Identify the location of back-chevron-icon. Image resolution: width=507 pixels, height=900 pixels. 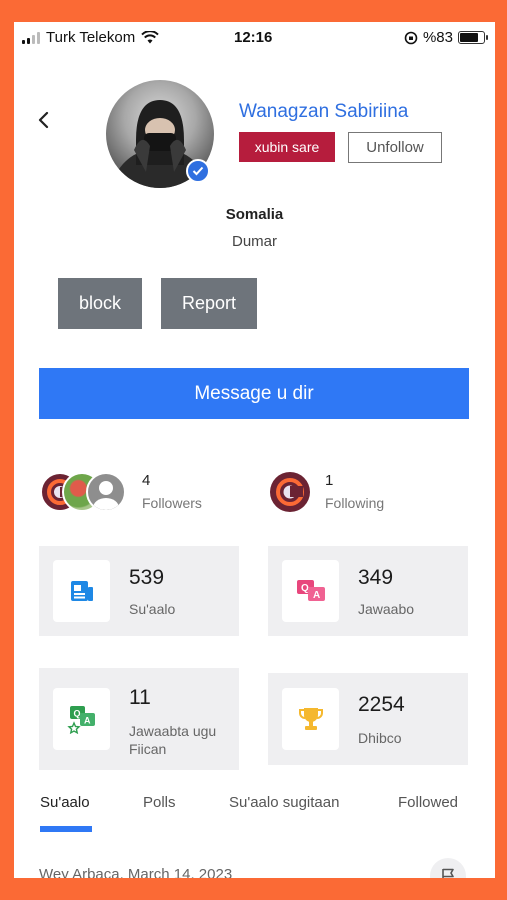
(44, 120).